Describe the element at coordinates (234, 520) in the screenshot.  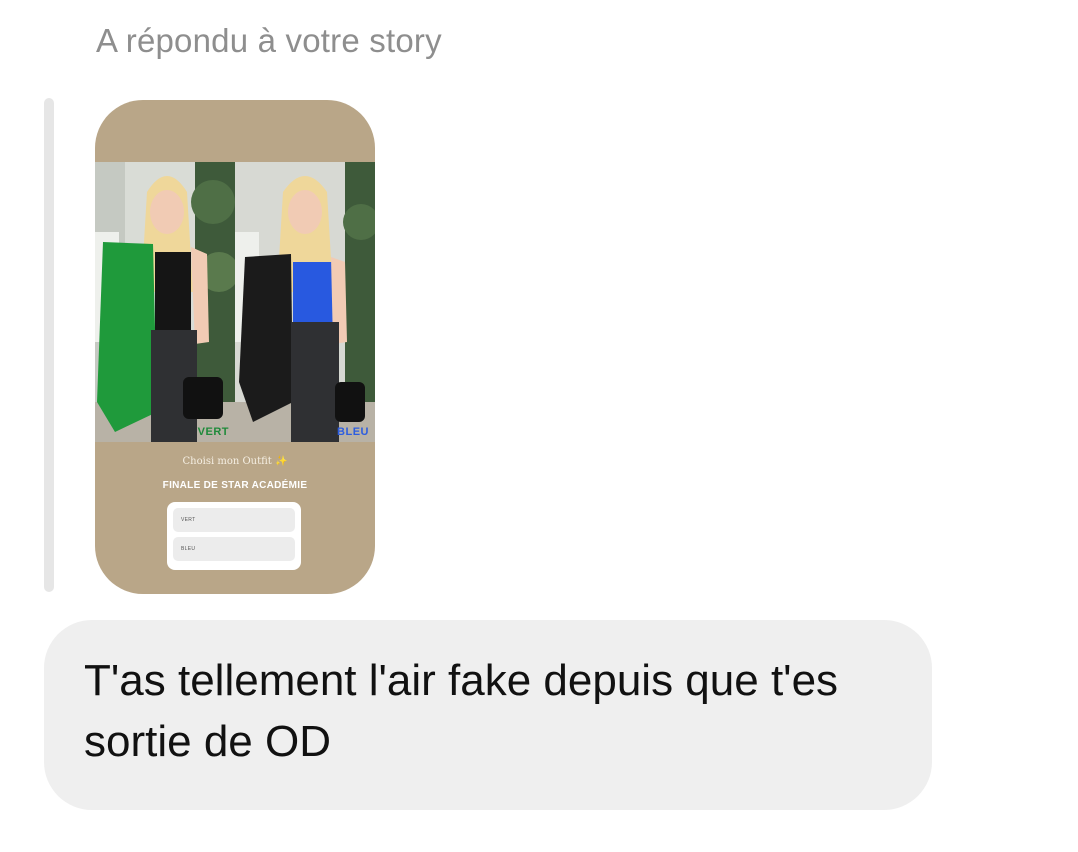
I see `poll-option-vert: VERT` at that location.